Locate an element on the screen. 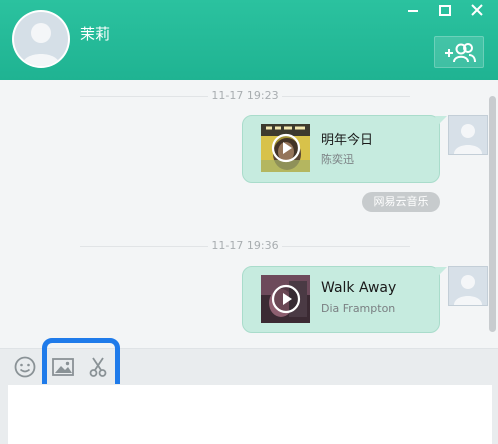 The height and width of the screenshot is (444, 498). maximize-button is located at coordinates (445, 11).